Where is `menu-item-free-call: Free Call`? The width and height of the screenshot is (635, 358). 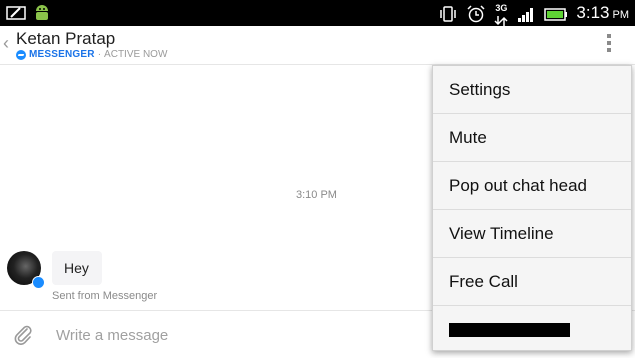 menu-item-free-call: Free Call is located at coordinates (532, 282).